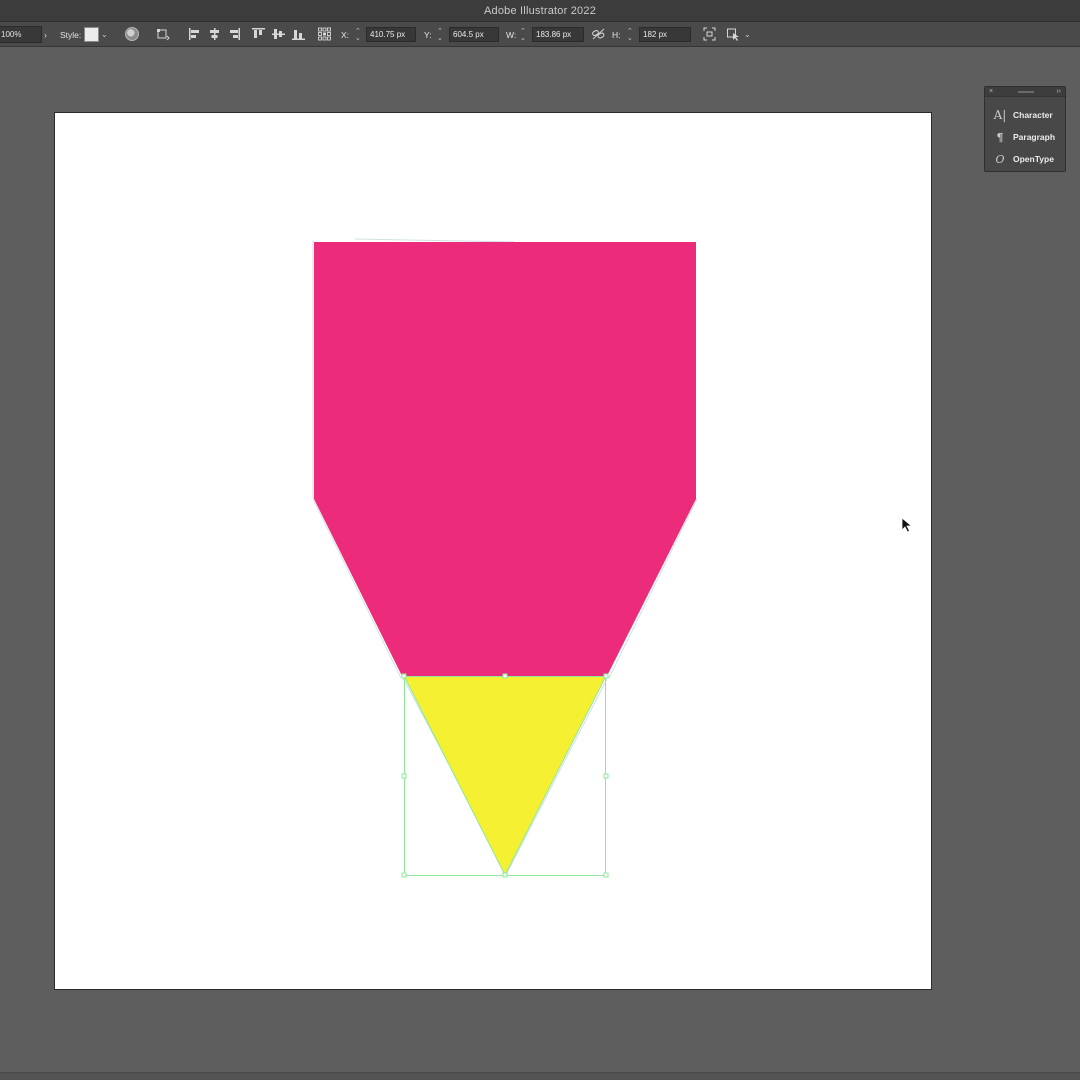  What do you see at coordinates (1000, 159) in the screenshot?
I see `opentype-icon: O` at bounding box center [1000, 159].